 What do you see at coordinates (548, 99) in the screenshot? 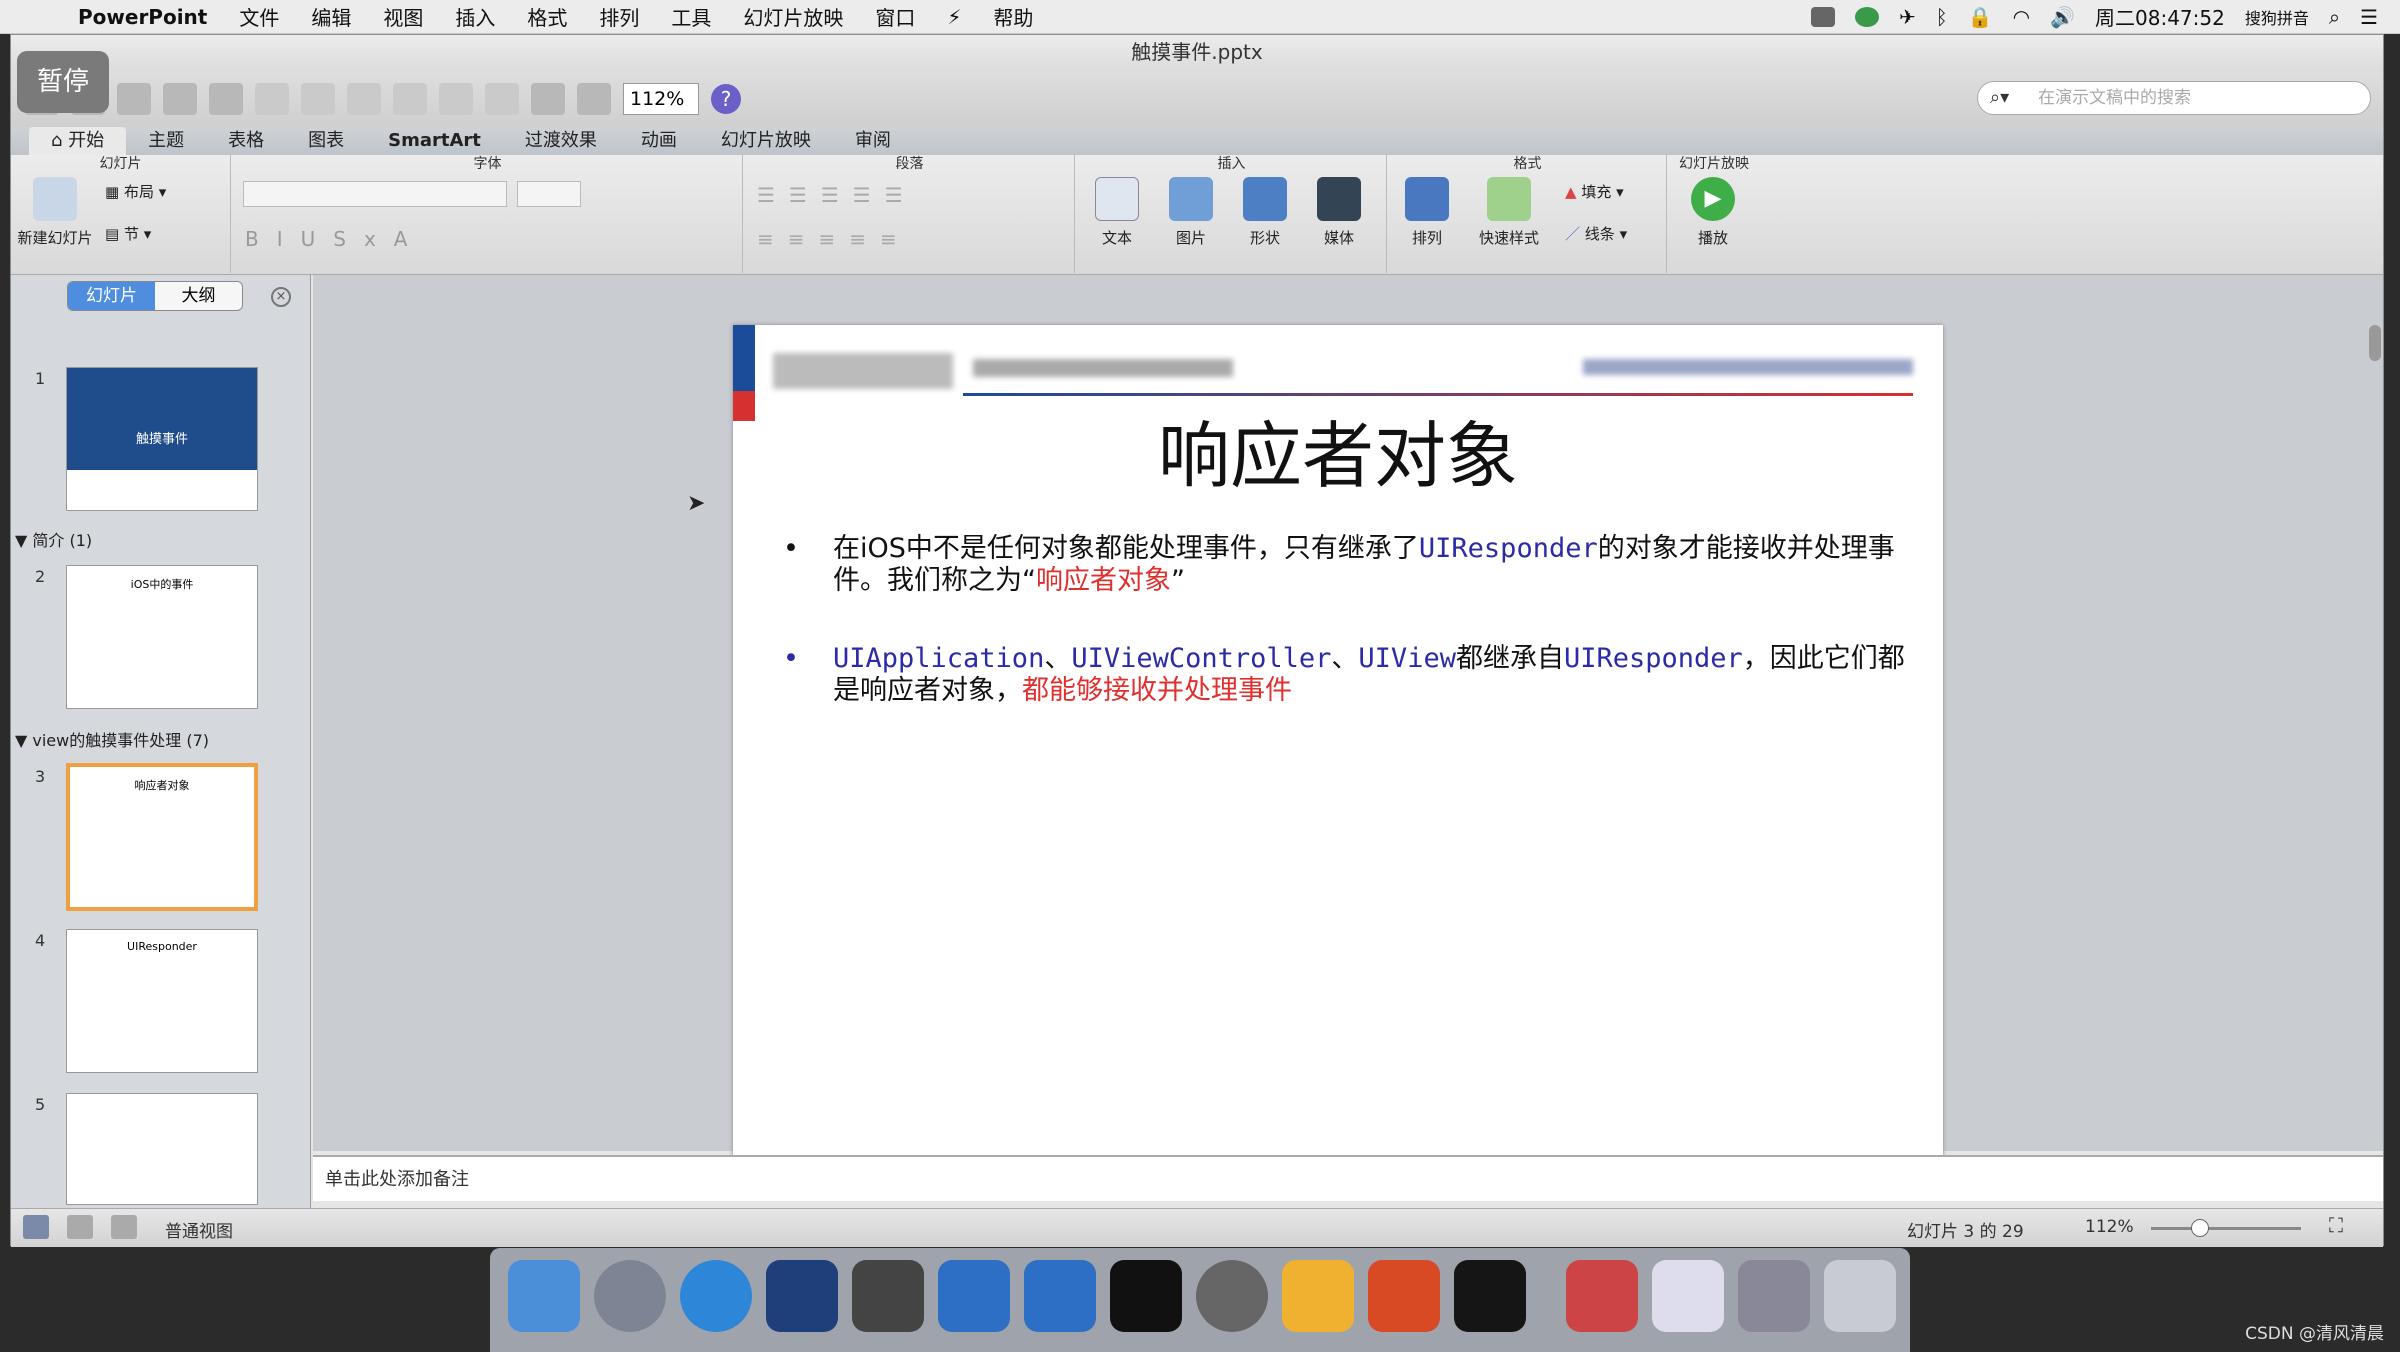
I see `sidebar-toggle-icon` at bounding box center [548, 99].